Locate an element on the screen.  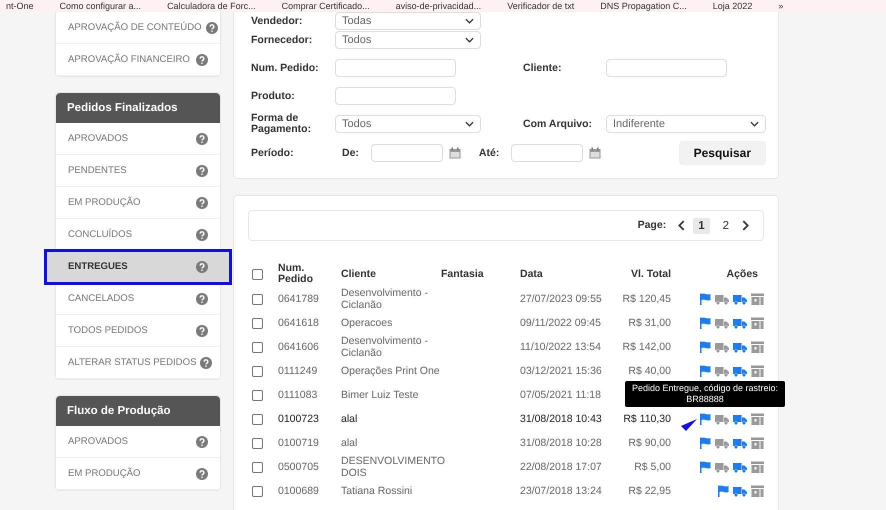
sidebar-item-label: APROVADOS is located at coordinates (98, 441).